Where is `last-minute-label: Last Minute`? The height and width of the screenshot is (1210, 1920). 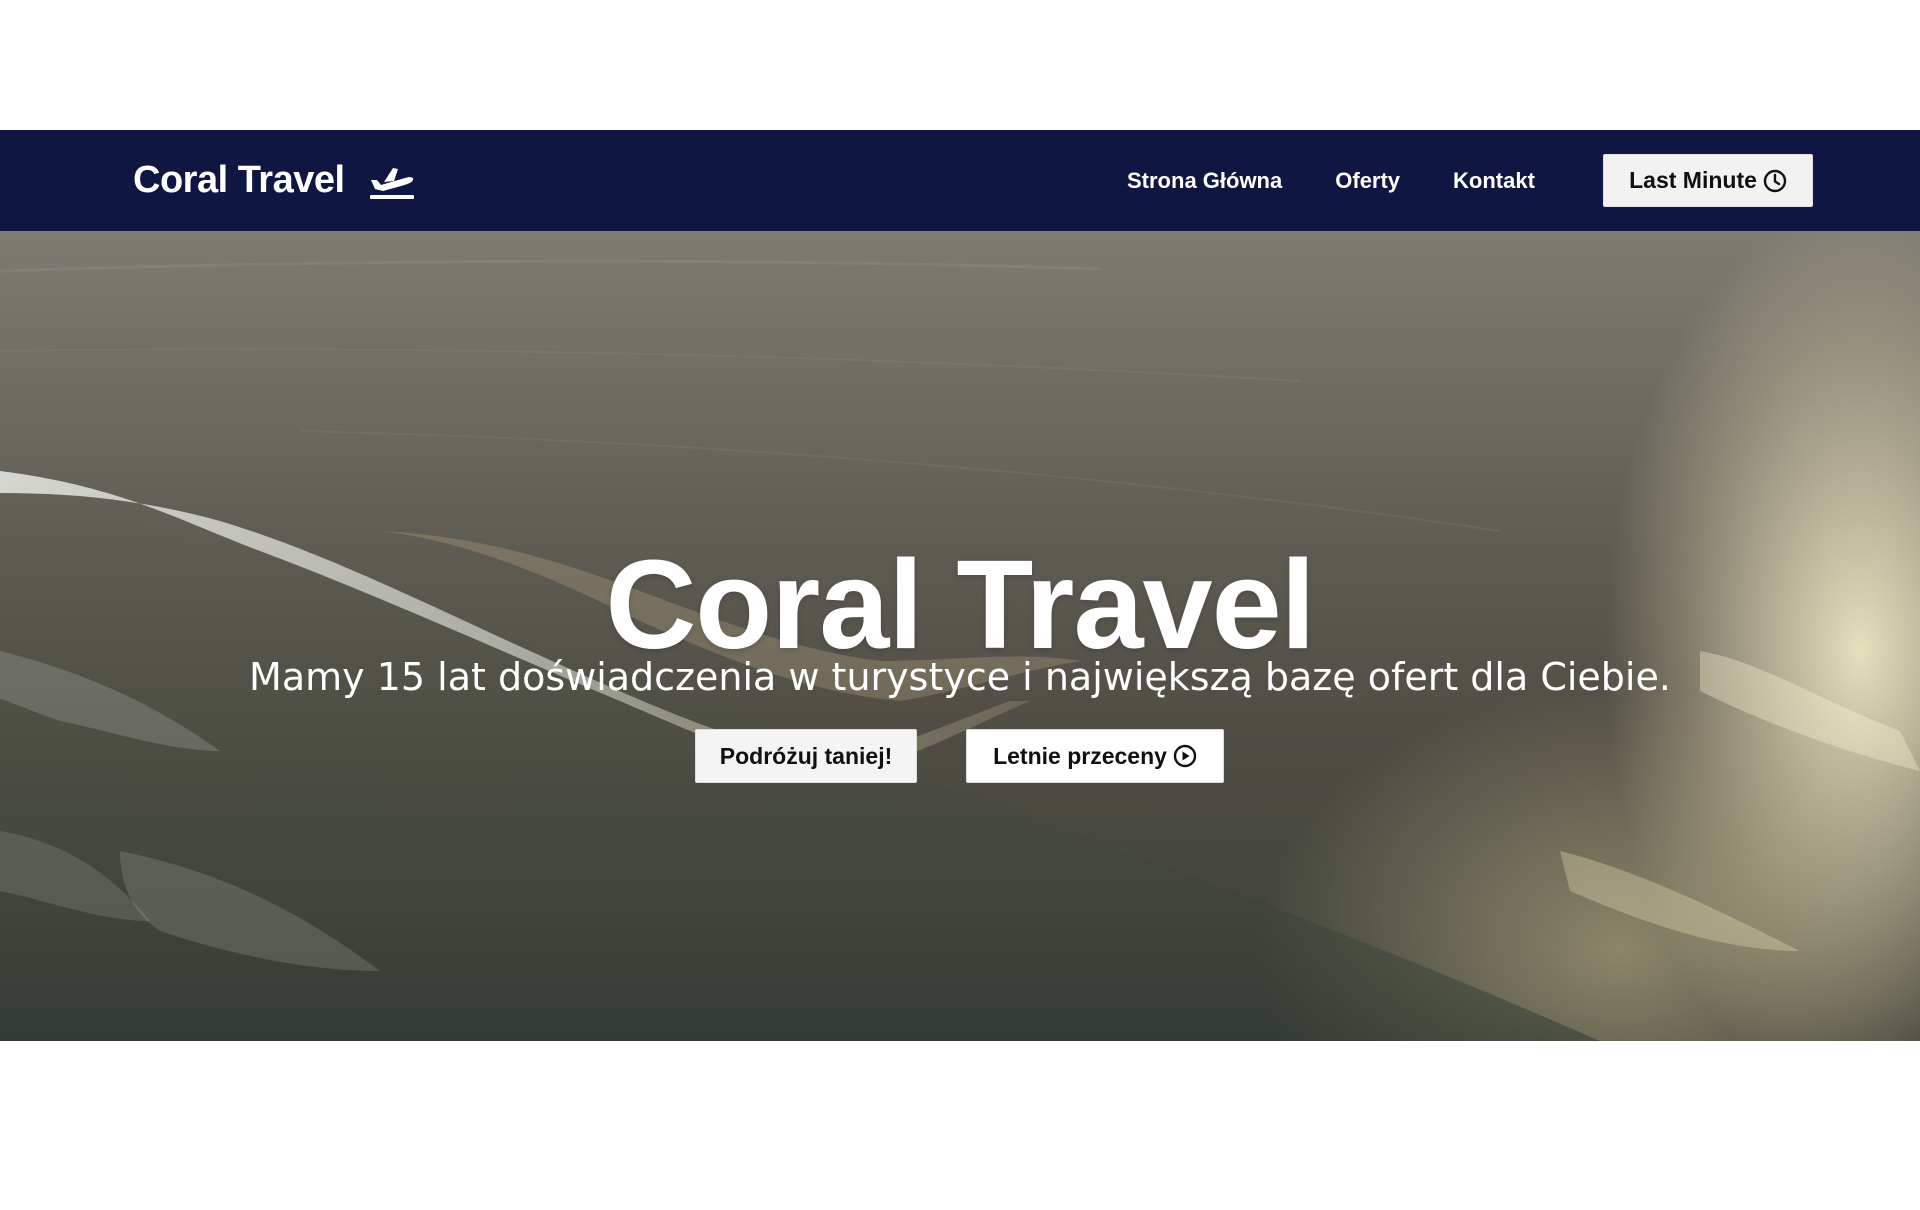
last-minute-label: Last Minute is located at coordinates (1693, 180).